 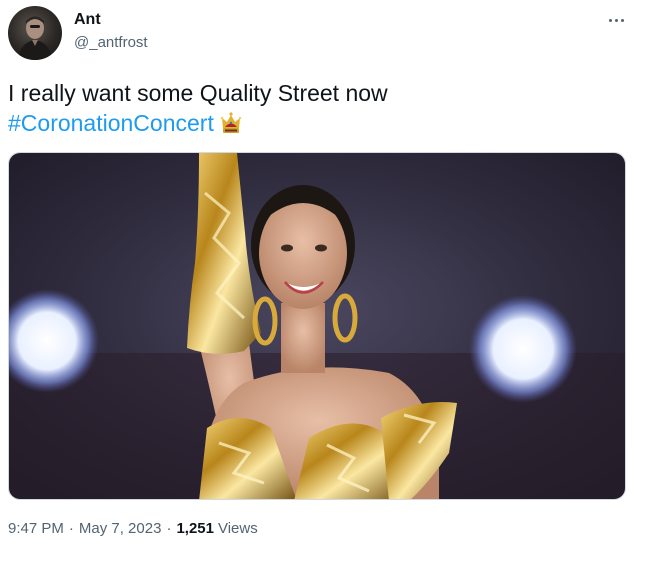 I want to click on avatar, so click(x=35, y=33).